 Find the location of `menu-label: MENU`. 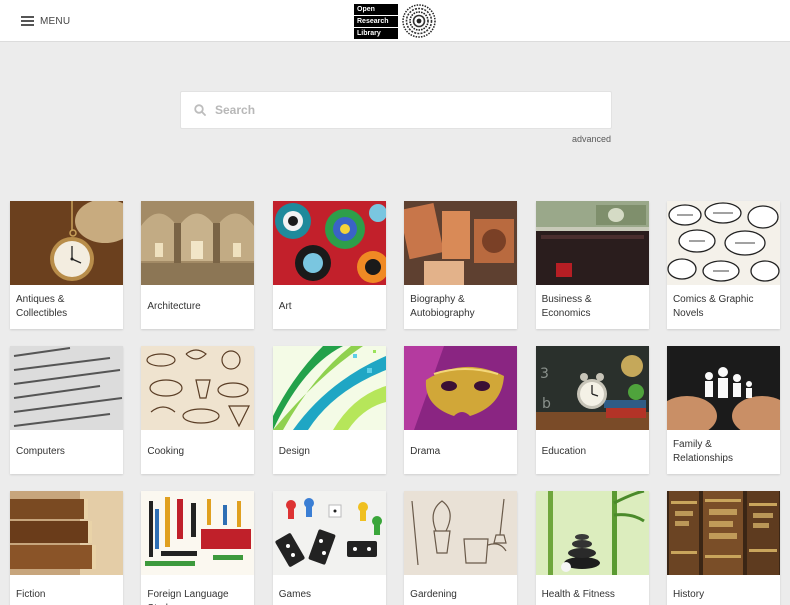

menu-label: MENU is located at coordinates (55, 21).